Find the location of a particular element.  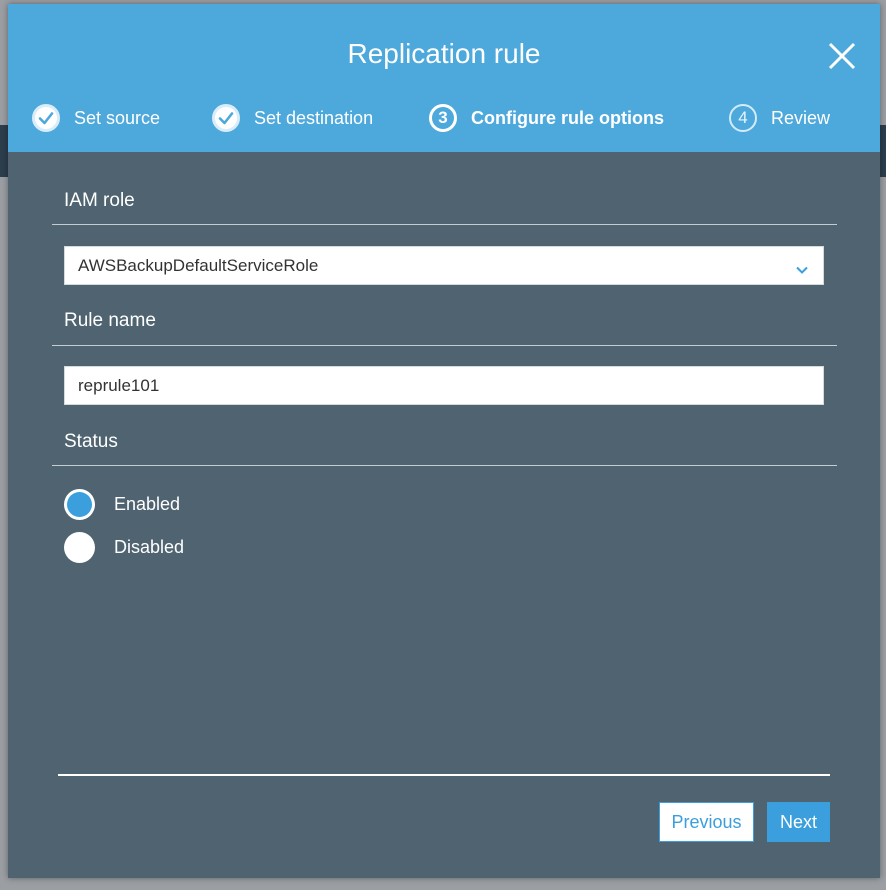

step-label: Set destination is located at coordinates (314, 117).